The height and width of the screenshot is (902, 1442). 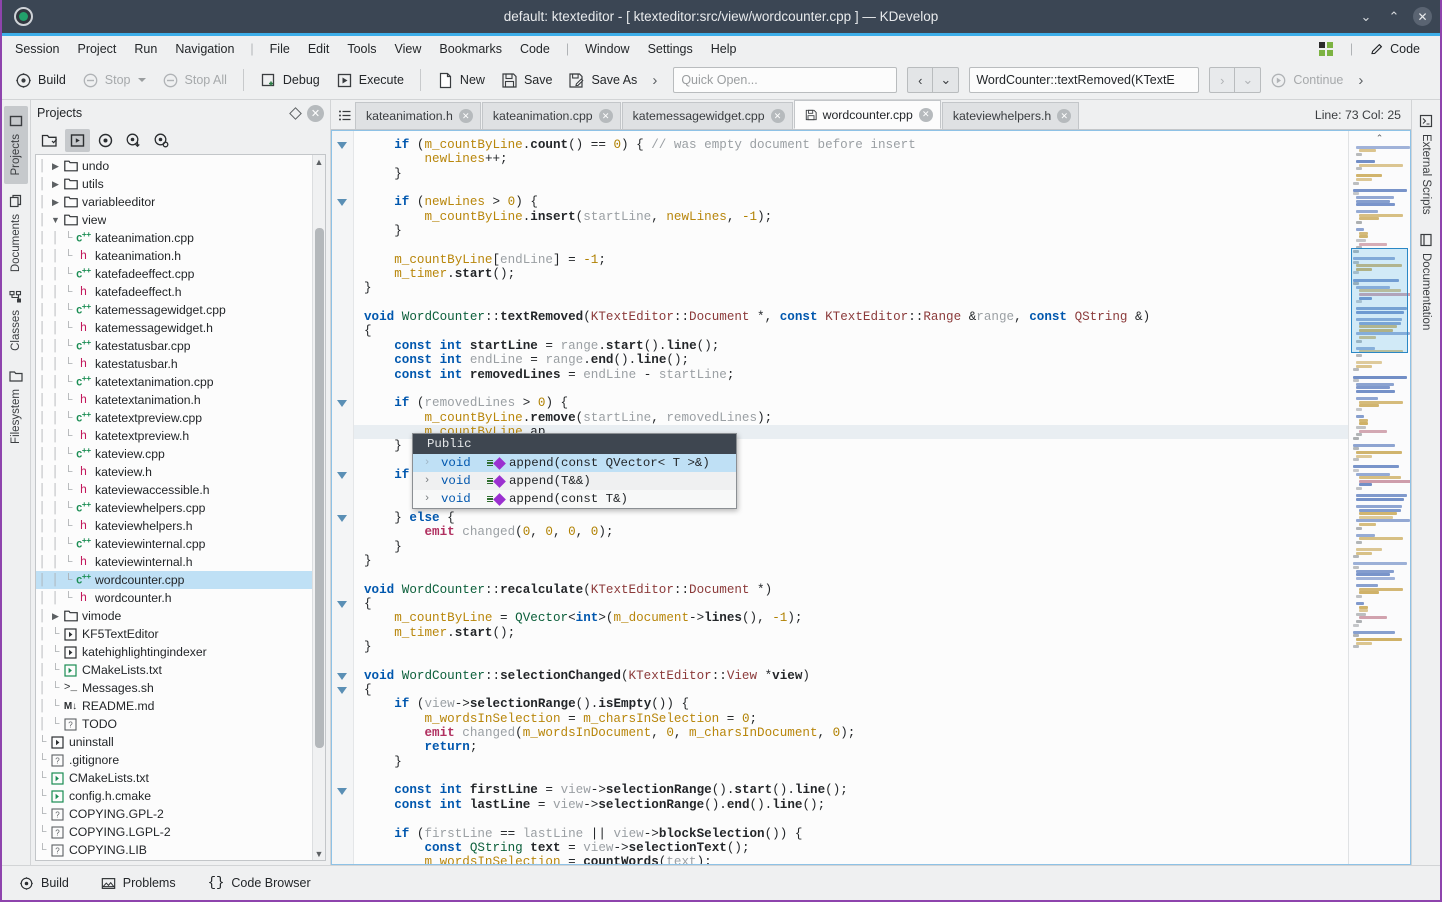 What do you see at coordinates (461, 80) in the screenshot?
I see `new-button: New` at bounding box center [461, 80].